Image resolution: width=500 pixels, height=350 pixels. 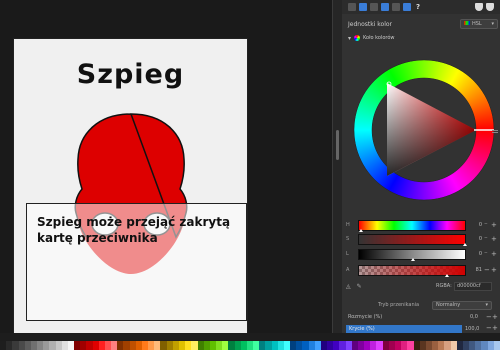 I want to click on lightness-slider-row: L 0 ⁻ +, so click(x=422, y=254).